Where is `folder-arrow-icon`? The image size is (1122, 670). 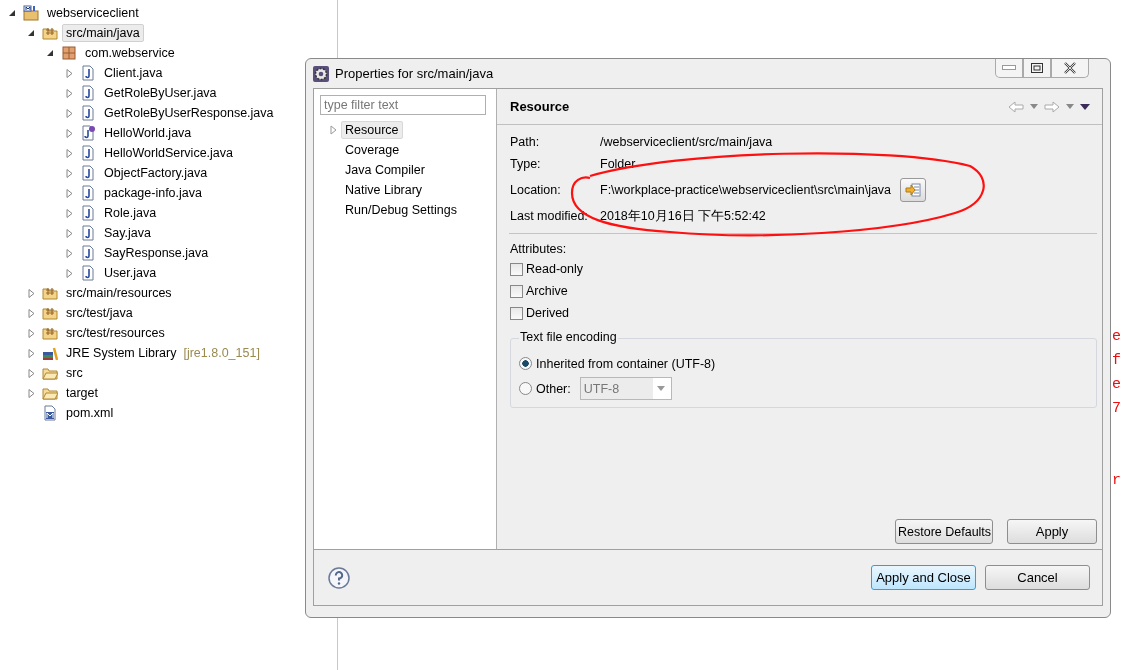
folder-arrow-icon is located at coordinates (913, 190).